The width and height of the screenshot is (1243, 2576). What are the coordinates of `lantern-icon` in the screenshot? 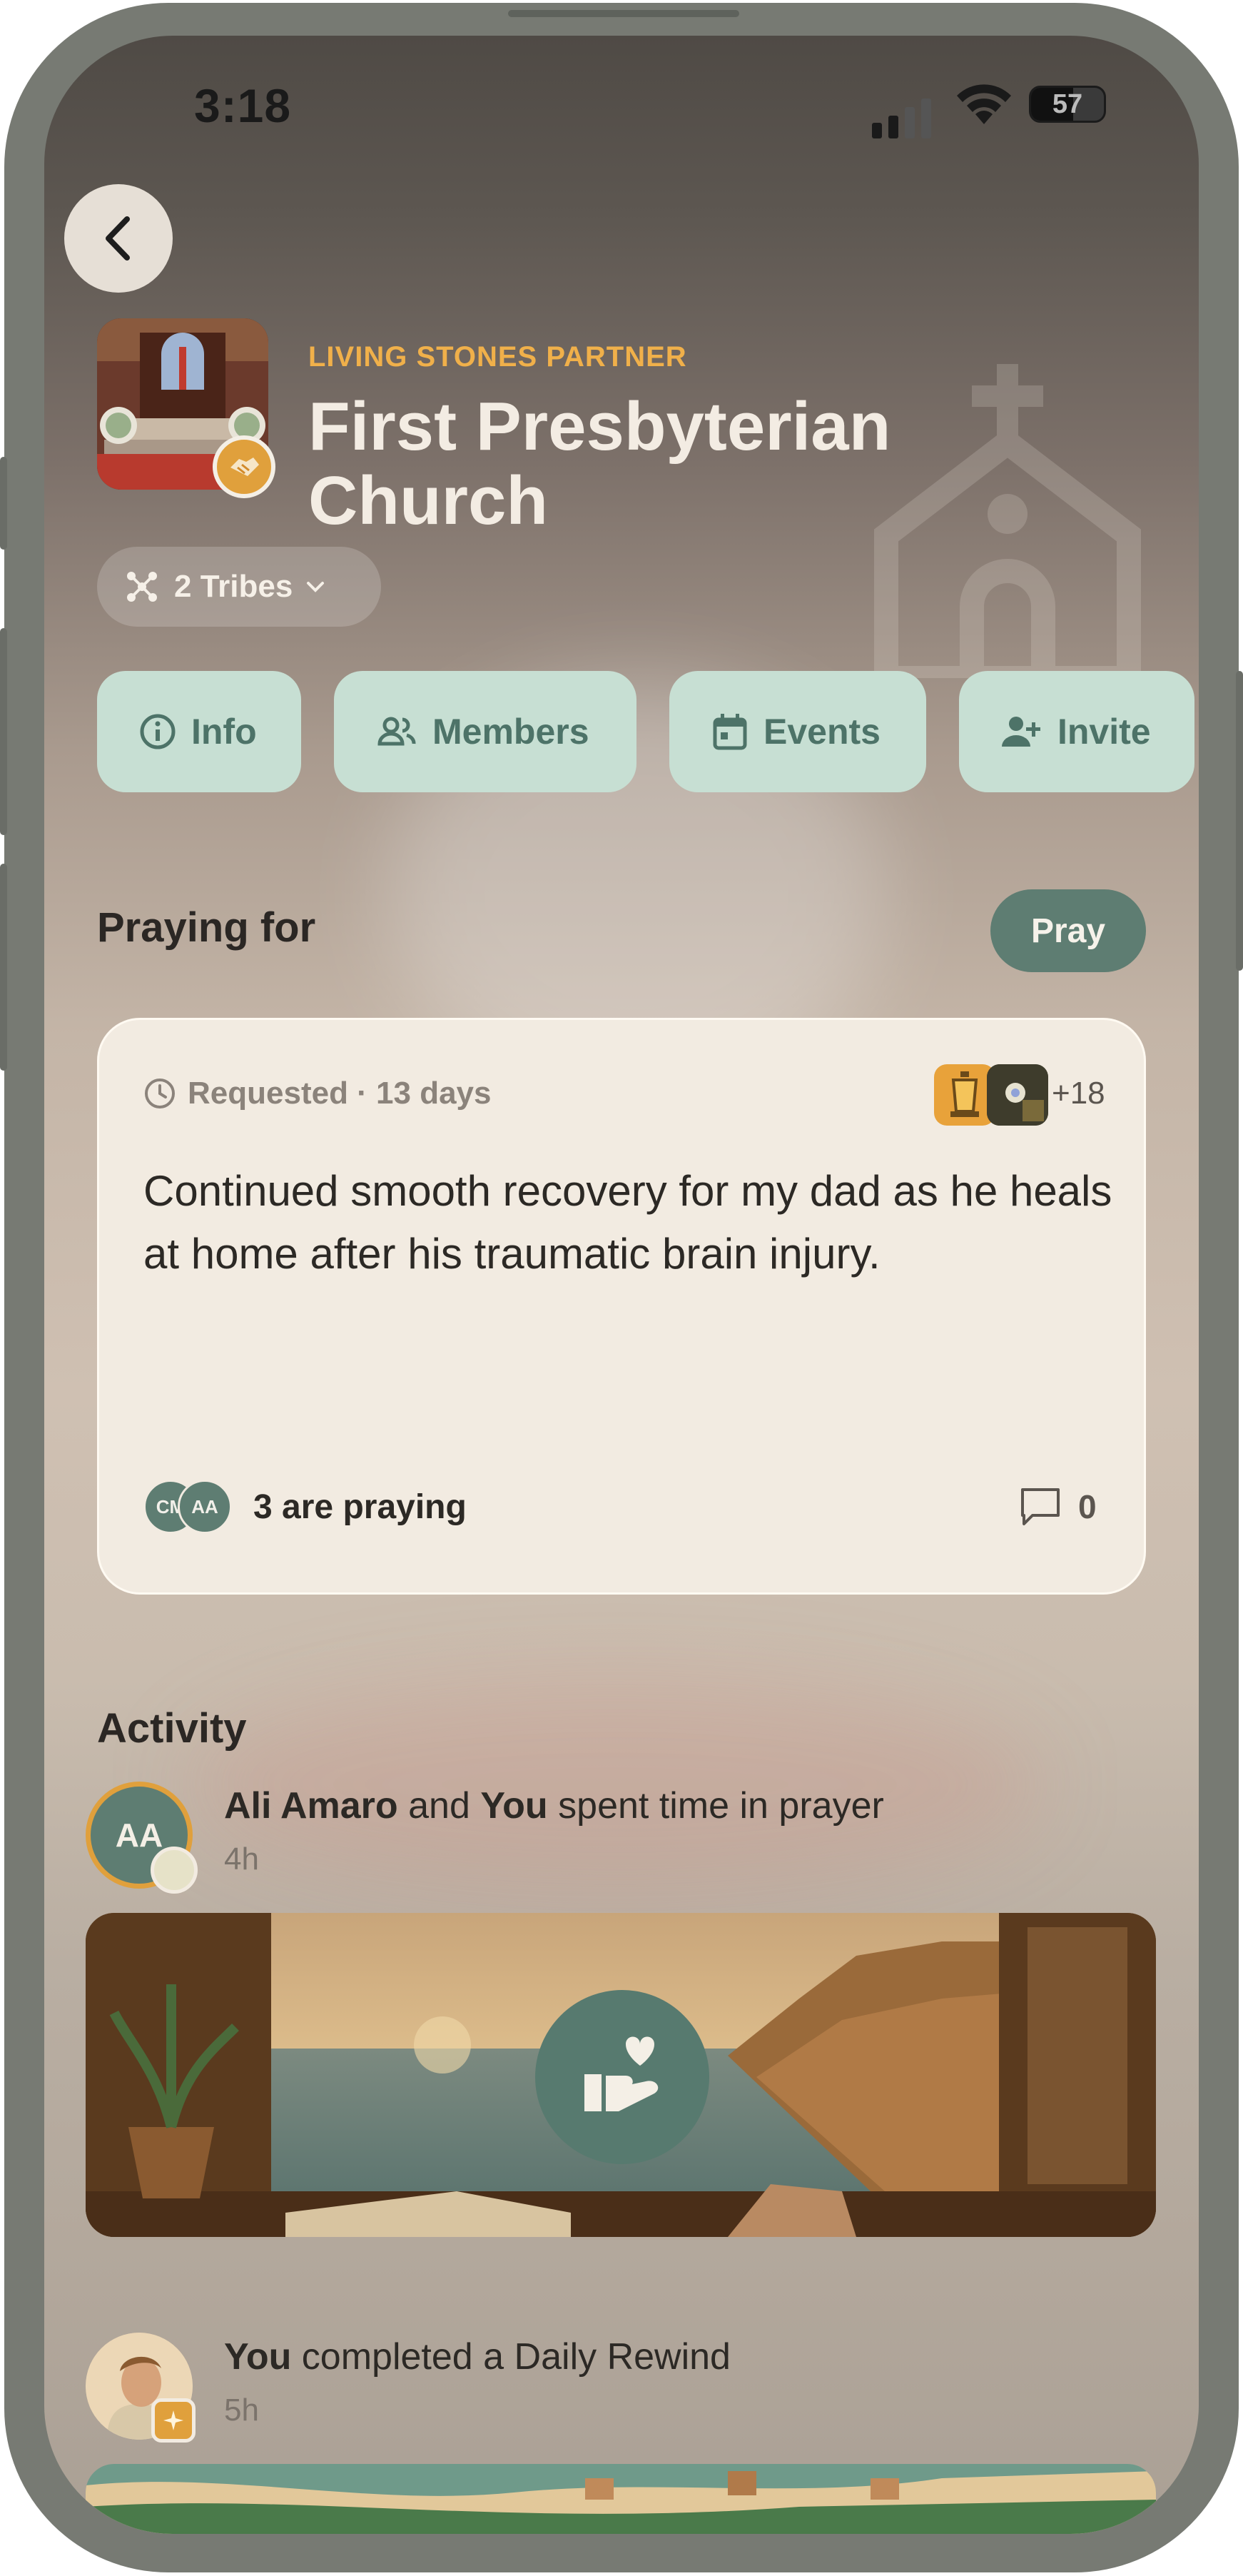 It's located at (964, 1094).